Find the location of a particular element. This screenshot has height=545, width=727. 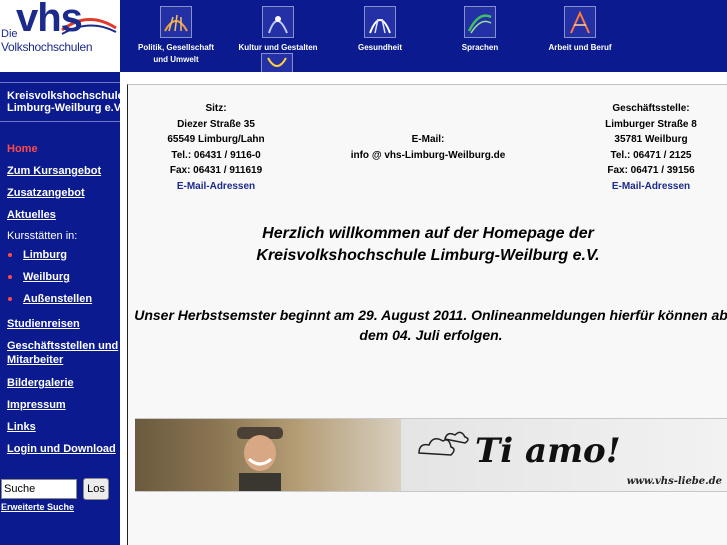

address-left-tel: Tel.: 06431 / 9116-0 is located at coordinates (216, 155).